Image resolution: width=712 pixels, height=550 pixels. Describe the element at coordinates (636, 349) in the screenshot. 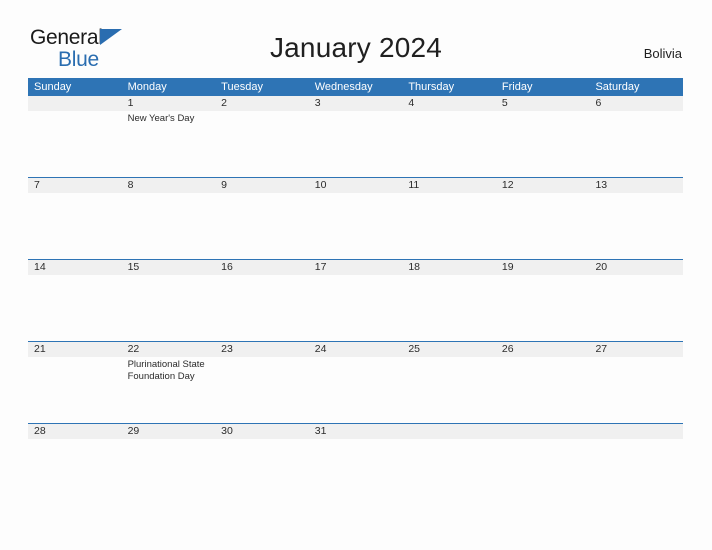

I see `day-number-27: 27` at that location.